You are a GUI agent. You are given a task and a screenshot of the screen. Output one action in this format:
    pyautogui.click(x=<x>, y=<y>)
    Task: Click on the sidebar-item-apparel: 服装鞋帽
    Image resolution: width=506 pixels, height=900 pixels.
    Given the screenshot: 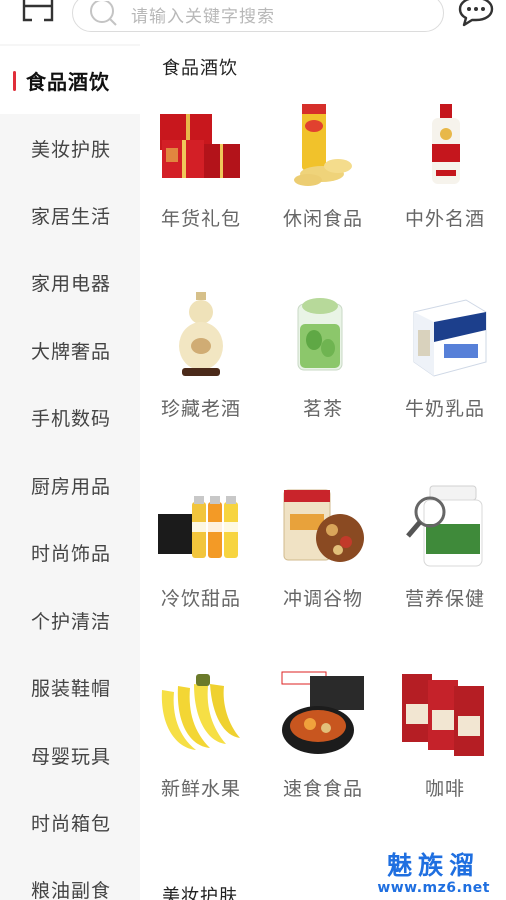 What is the action you would take?
    pyautogui.click(x=70, y=687)
    